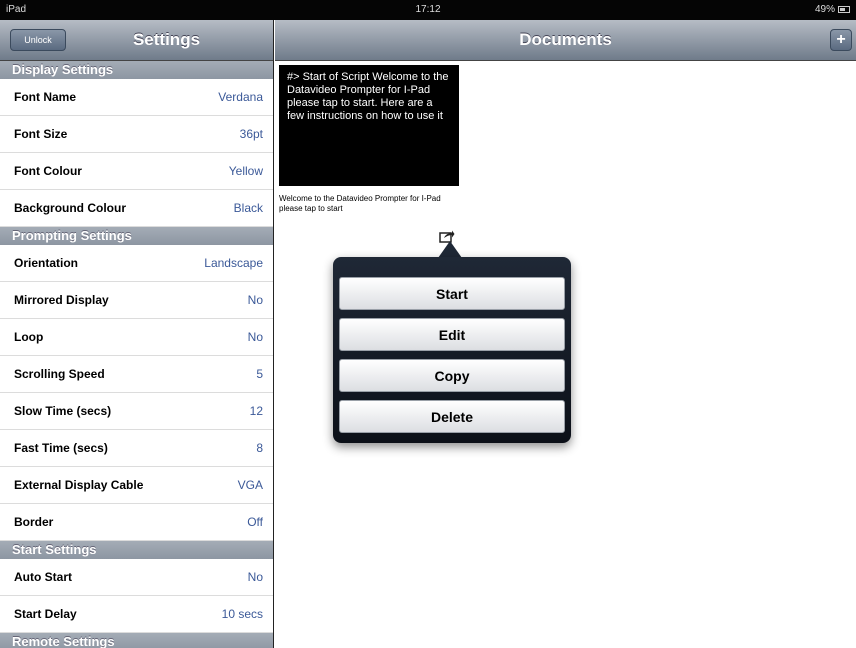 The image size is (856, 648). Describe the element at coordinates (136, 70) in the screenshot. I see `section-header: Display Settings` at that location.